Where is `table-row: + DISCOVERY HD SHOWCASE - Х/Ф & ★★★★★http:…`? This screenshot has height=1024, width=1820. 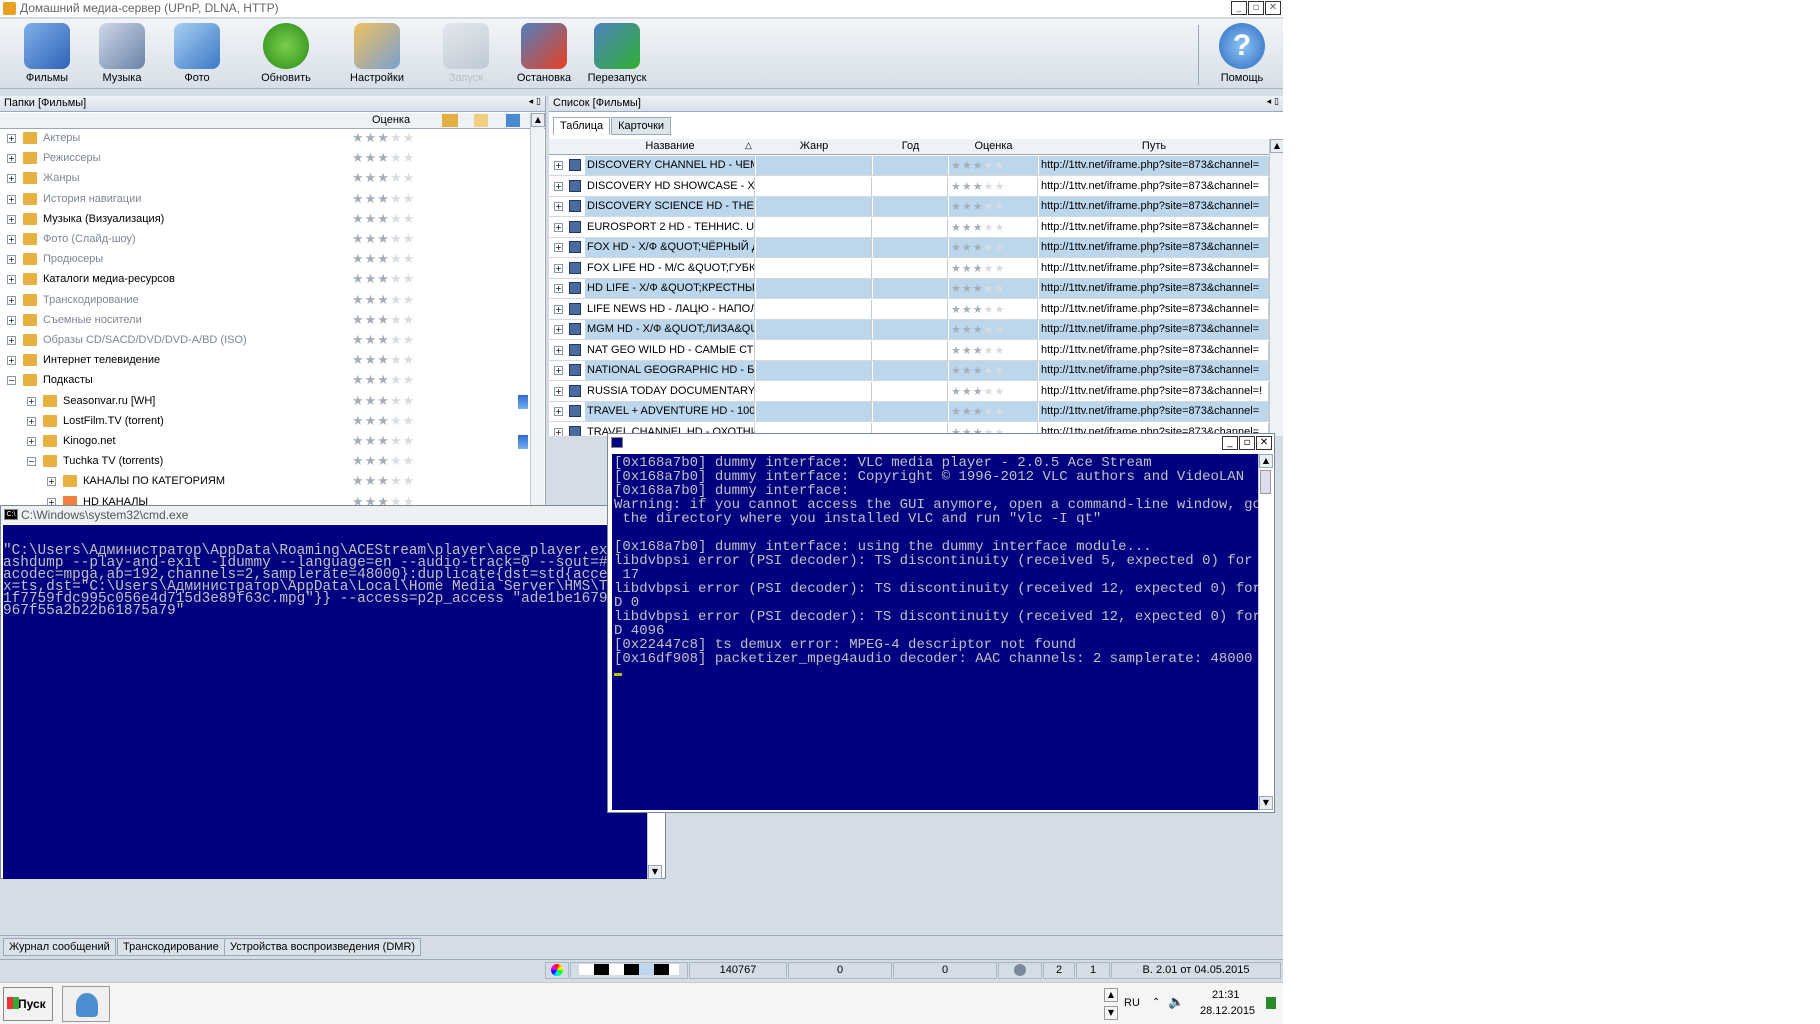
table-row: + DISCOVERY HD SHOWCASE - Х/Ф & ★★★★★http:… is located at coordinates (909, 186).